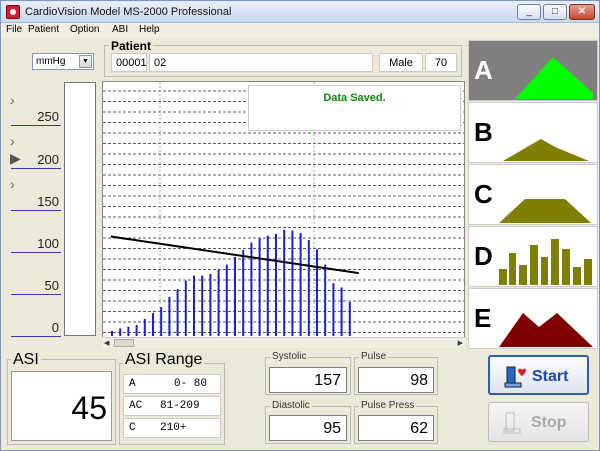 This screenshot has width=600, height=451. Describe the element at coordinates (61, 406) in the screenshot. I see `asi-value: 45` at that location.